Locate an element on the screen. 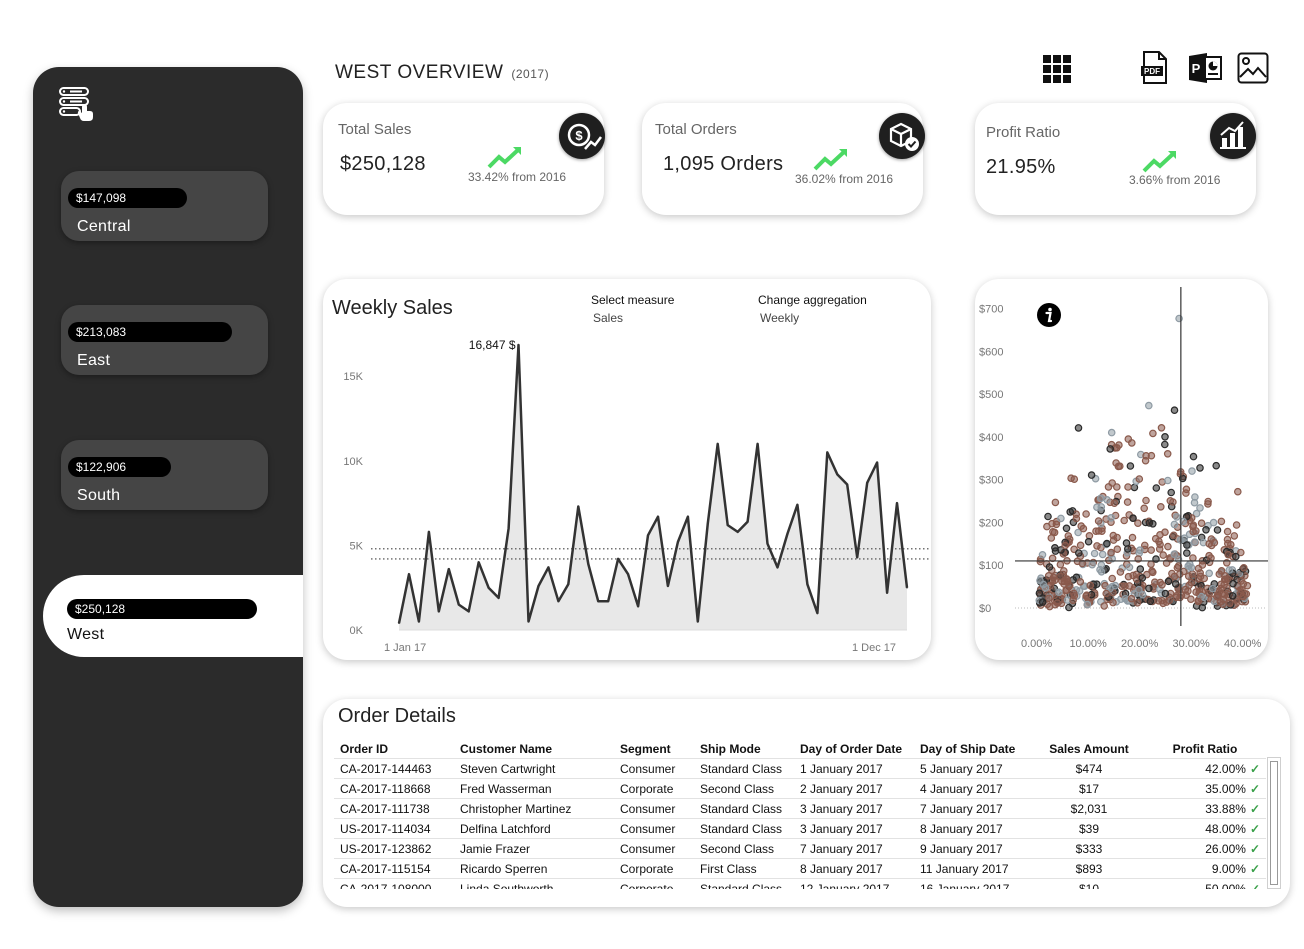 The width and height of the screenshot is (1304, 949). kpi-change: 33.42% from 2016 is located at coordinates (517, 177).